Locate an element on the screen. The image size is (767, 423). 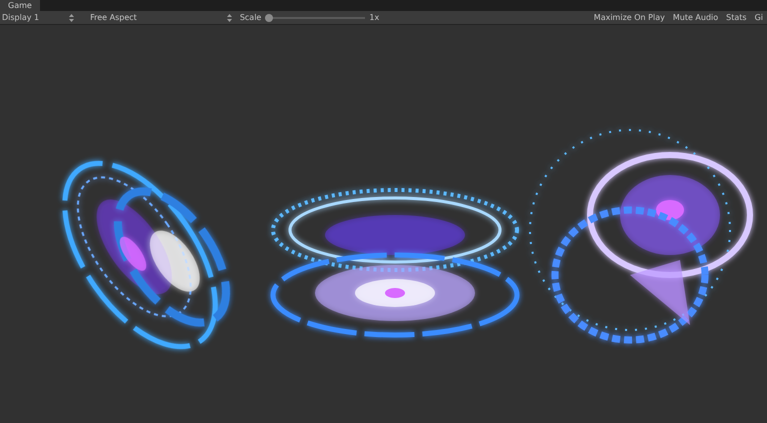
game-tab: Game is located at coordinates (20, 5).